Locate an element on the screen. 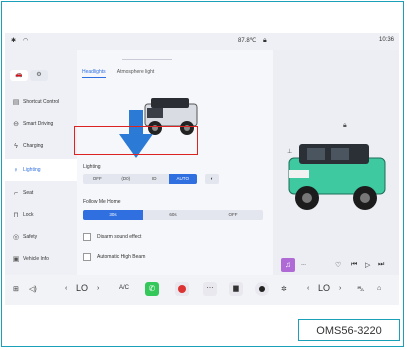 This screenshot has width=407, height=350. highlight-box is located at coordinates (136, 140).